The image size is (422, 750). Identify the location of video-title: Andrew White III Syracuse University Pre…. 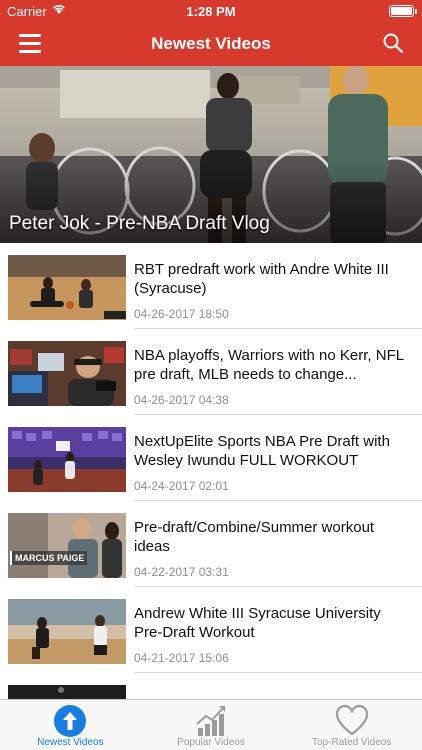
(257, 623).